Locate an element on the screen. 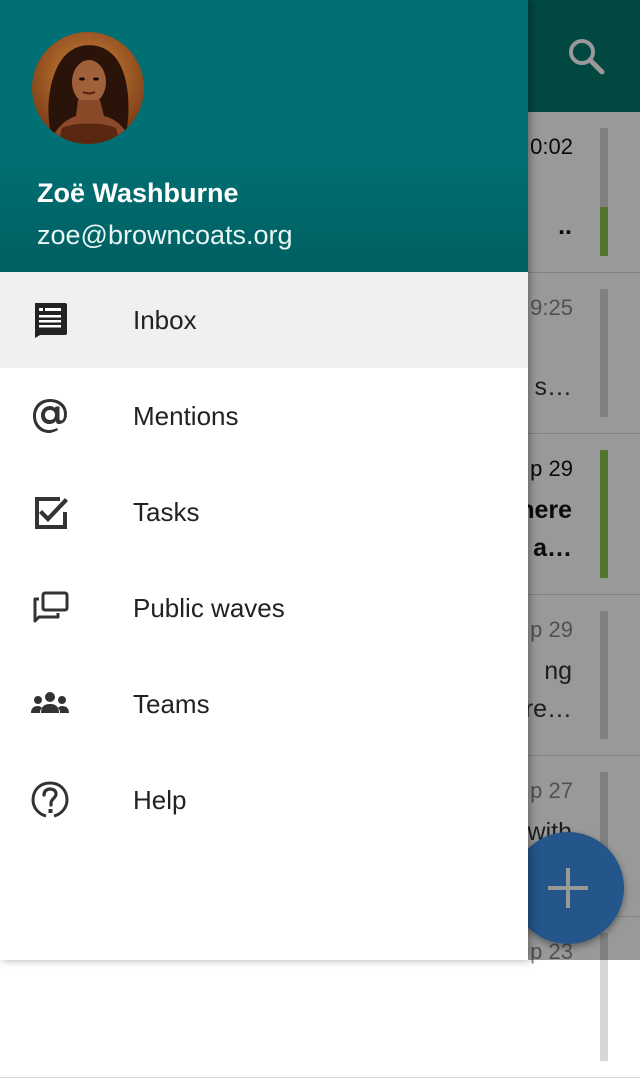  drawer-item-label: Tasks is located at coordinates (166, 512).